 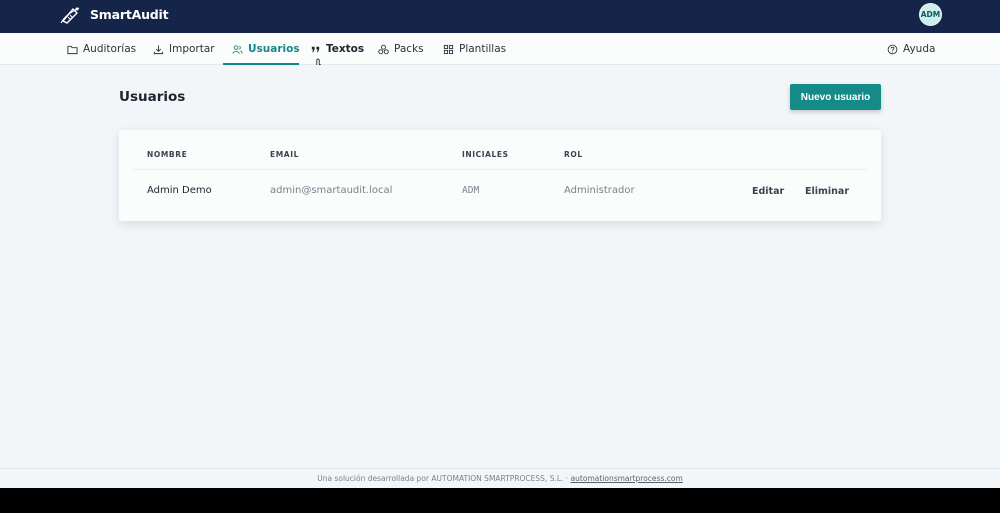 I want to click on page-title: Usuarios, so click(x=152, y=97).